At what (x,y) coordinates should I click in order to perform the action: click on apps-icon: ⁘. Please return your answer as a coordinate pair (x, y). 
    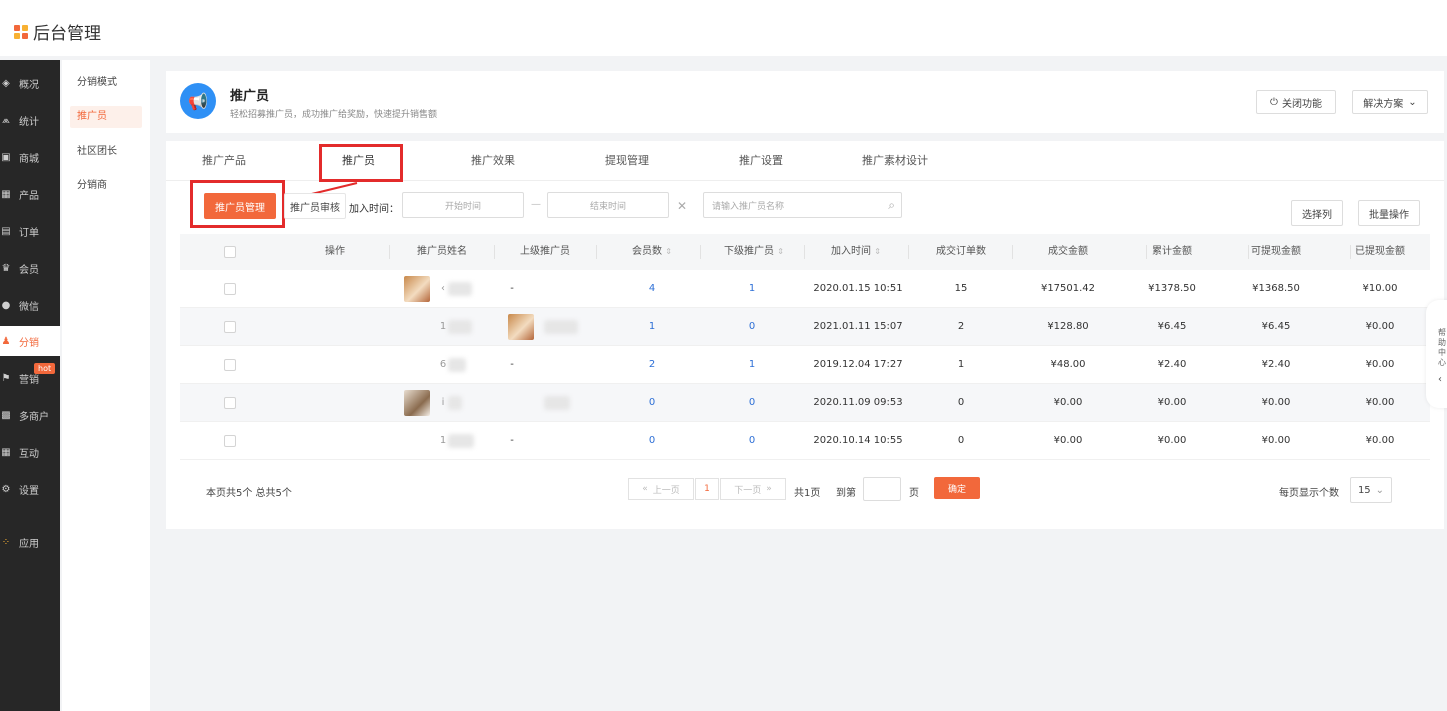
    Looking at the image, I should click on (6, 542).